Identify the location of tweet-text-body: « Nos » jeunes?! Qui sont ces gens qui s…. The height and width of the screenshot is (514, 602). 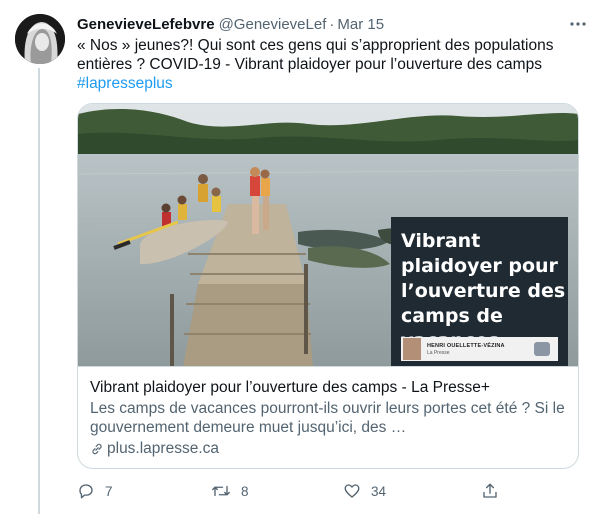
(315, 55).